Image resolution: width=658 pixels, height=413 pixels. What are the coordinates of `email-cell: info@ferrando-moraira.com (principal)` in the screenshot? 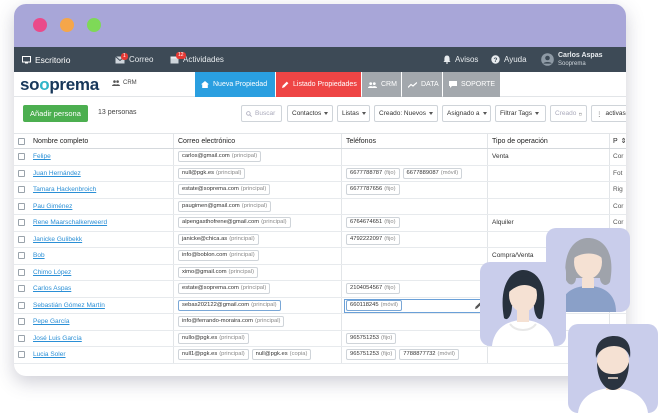 It's located at (259, 322).